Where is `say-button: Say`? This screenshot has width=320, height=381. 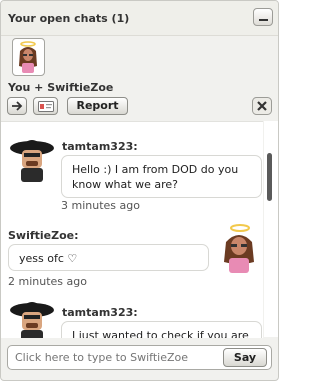
say-button: Say is located at coordinates (245, 357).